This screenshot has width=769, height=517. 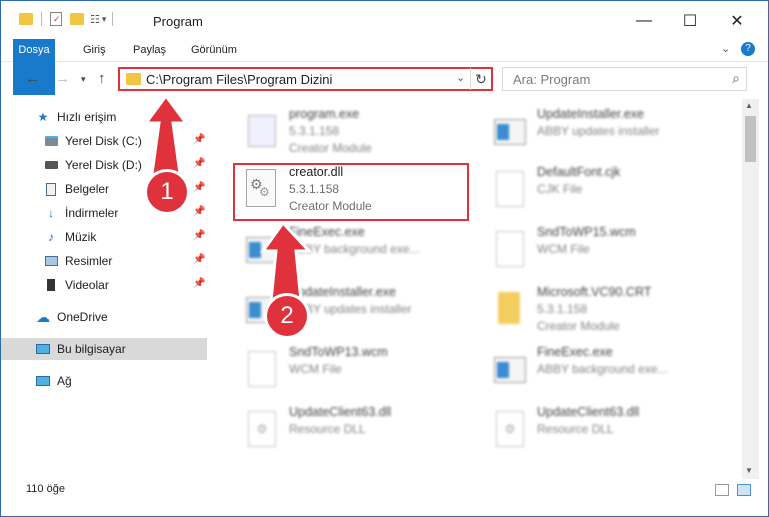 What do you see at coordinates (749, 470) in the screenshot?
I see `scroll-down-icon: ▼` at bounding box center [749, 470].